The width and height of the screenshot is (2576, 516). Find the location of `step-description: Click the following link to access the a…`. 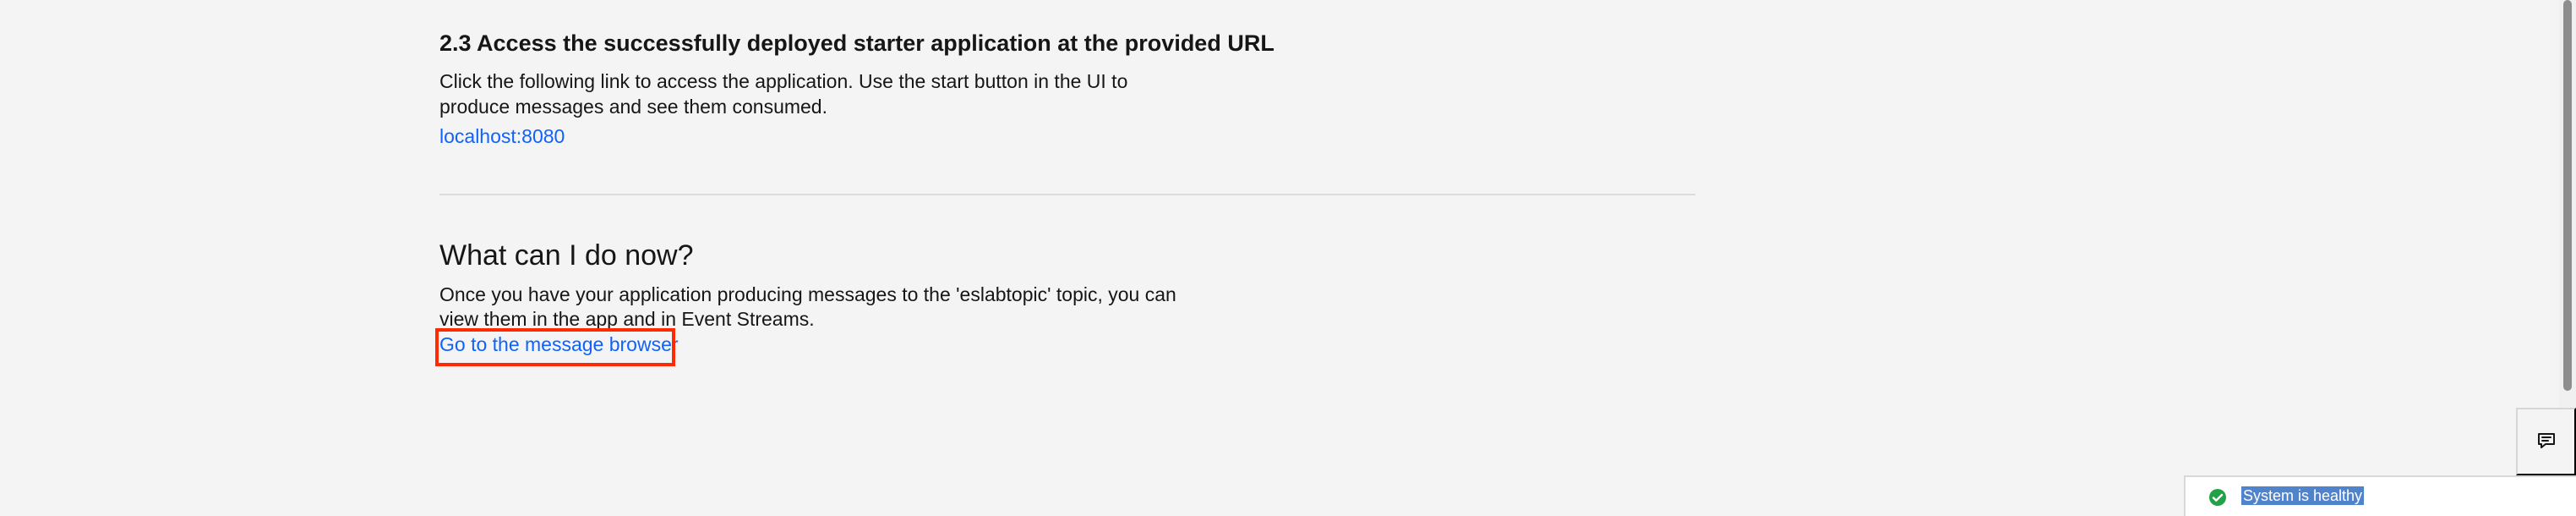

step-description: Click the following link to access the a… is located at coordinates (783, 94).